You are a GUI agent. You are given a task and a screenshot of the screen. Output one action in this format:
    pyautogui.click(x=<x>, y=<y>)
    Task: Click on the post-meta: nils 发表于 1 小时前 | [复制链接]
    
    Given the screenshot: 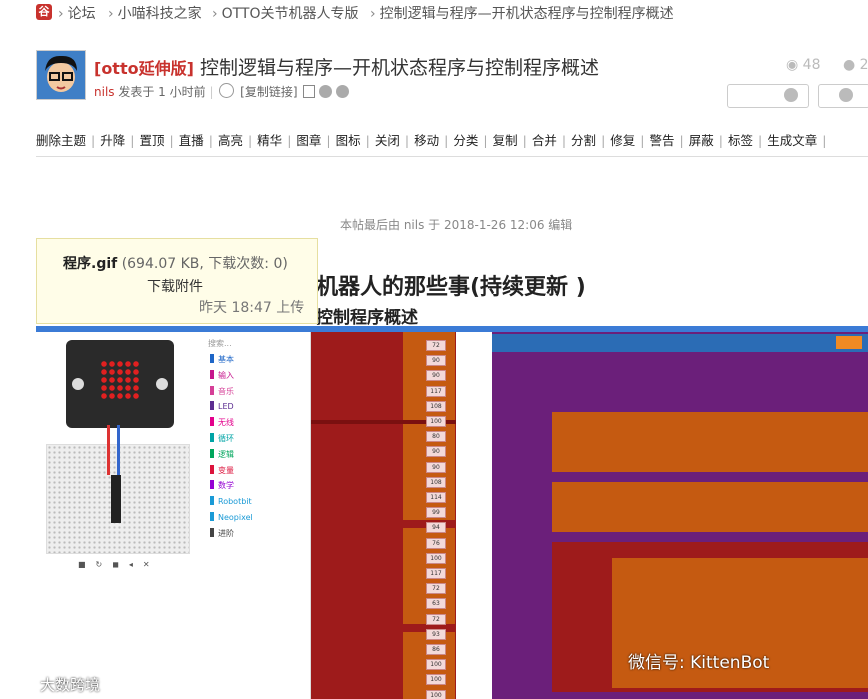 What is the action you would take?
    pyautogui.click(x=222, y=91)
    